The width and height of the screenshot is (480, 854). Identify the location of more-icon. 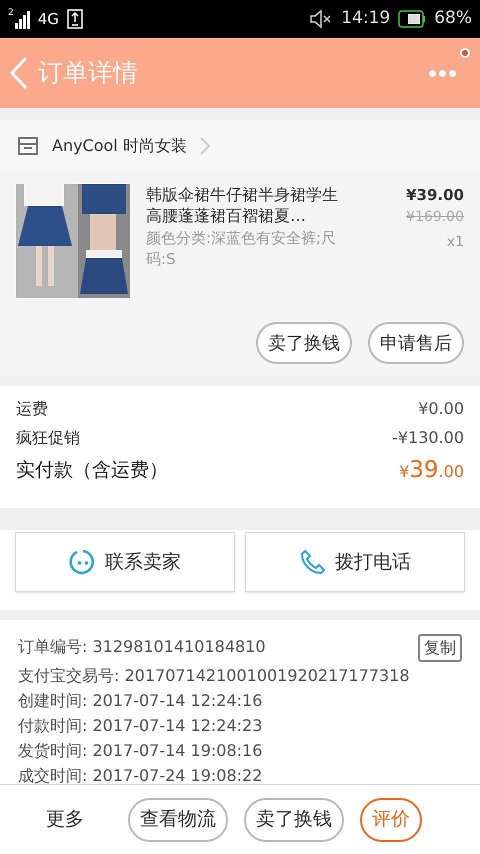
(442, 73).